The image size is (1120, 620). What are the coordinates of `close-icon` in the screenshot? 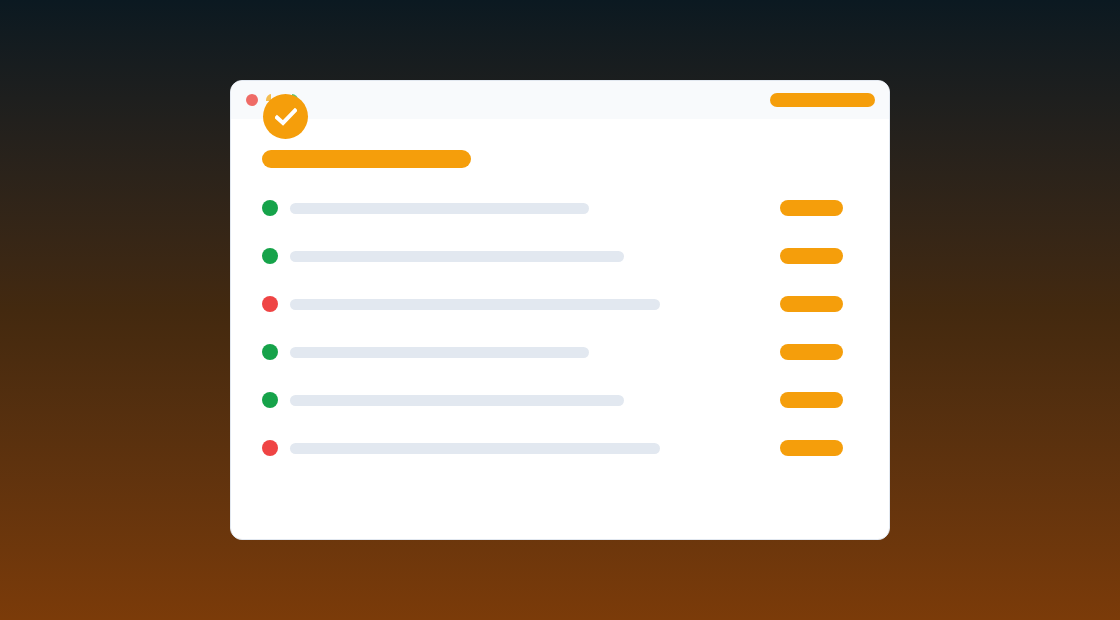 It's located at (252, 100).